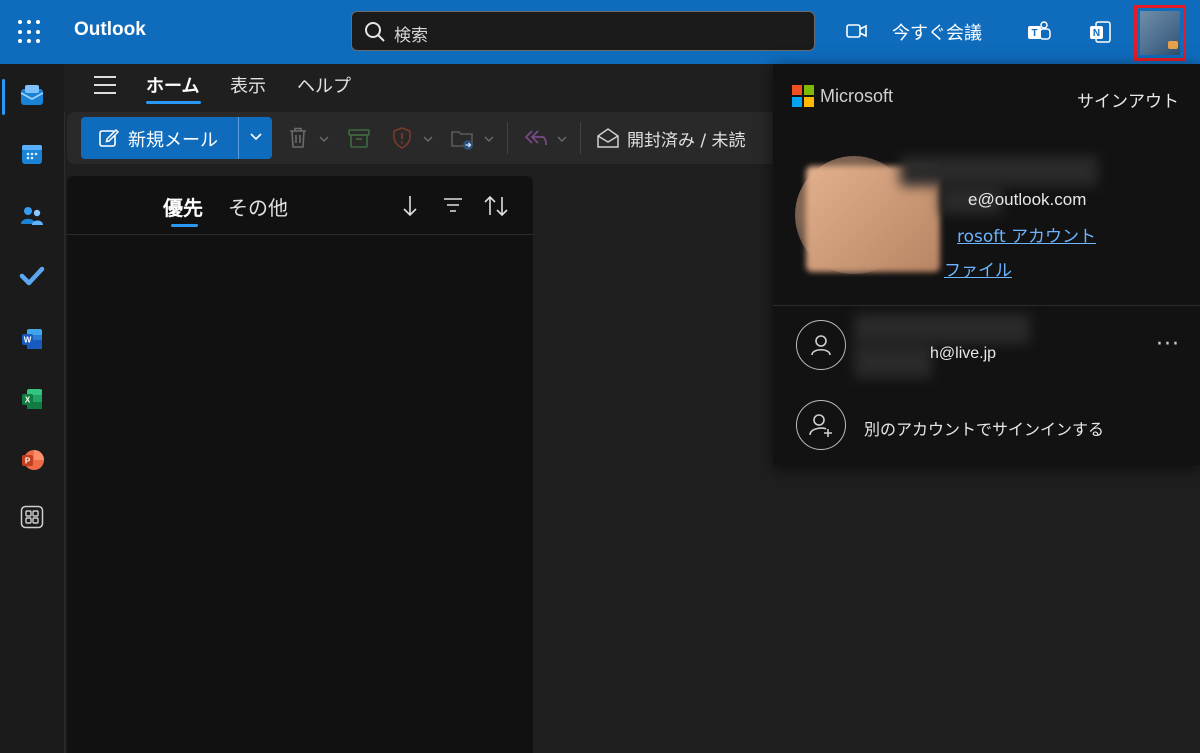 The height and width of the screenshot is (753, 1200). Describe the element at coordinates (803, 96) in the screenshot. I see `microsoft-logo-icon` at that location.